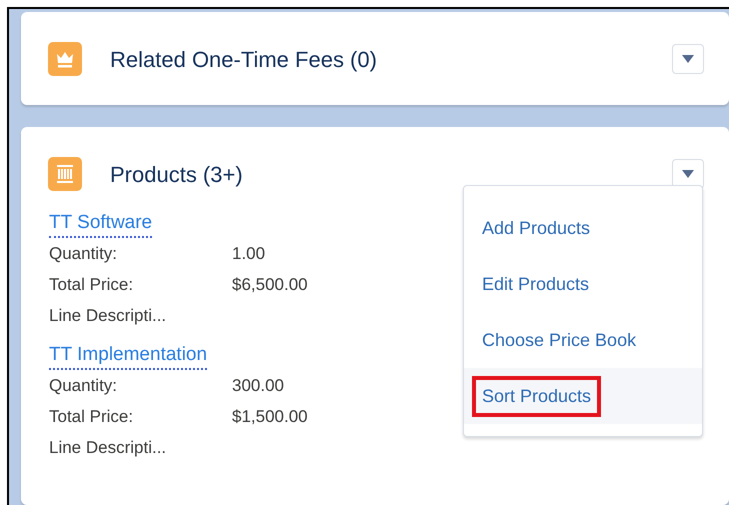 This screenshot has width=729, height=505. Describe the element at coordinates (128, 356) in the screenshot. I see `product-link: TT Implementation` at that location.